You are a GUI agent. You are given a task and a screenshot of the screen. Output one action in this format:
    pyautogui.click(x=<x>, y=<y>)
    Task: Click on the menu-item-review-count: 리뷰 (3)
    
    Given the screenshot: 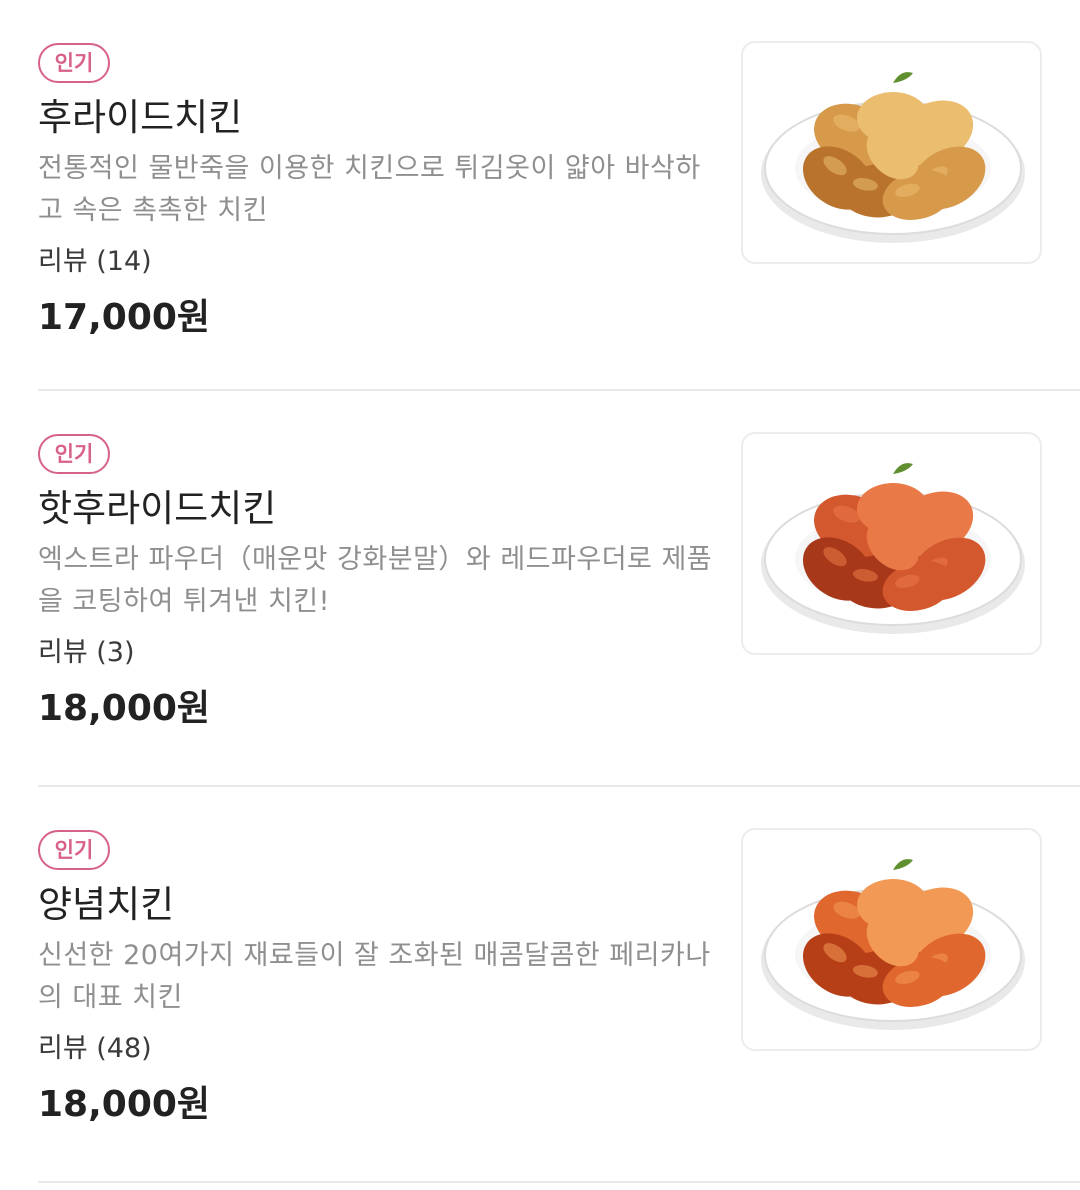 What is the action you would take?
    pyautogui.click(x=86, y=652)
    